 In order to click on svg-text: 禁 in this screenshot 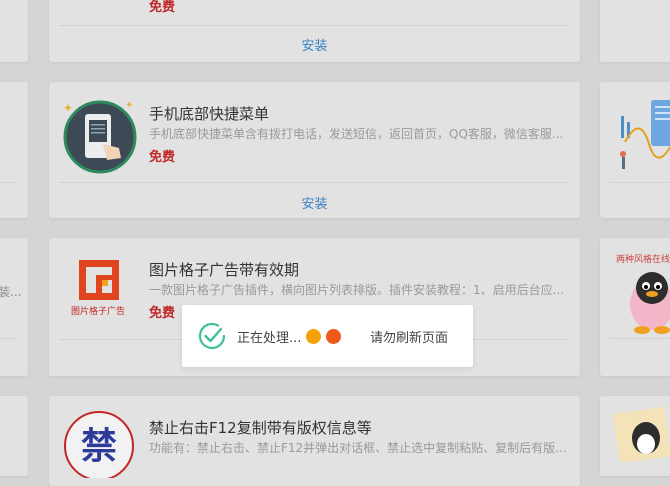, I will do `click(99, 446)`.